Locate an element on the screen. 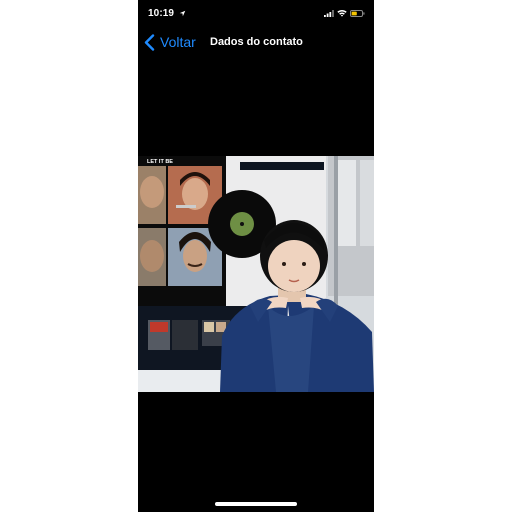  status-bar: 10:19 is located at coordinates (256, 14).